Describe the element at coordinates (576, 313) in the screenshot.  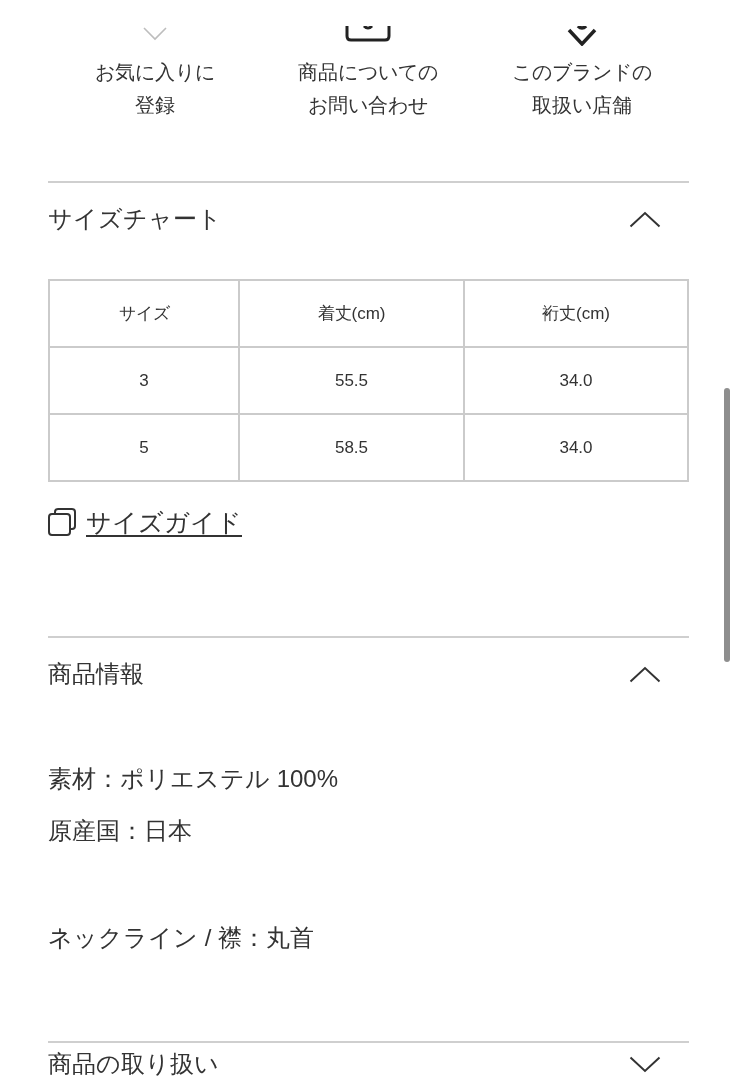
I see `header-cell: 裄丈(cm)` at that location.